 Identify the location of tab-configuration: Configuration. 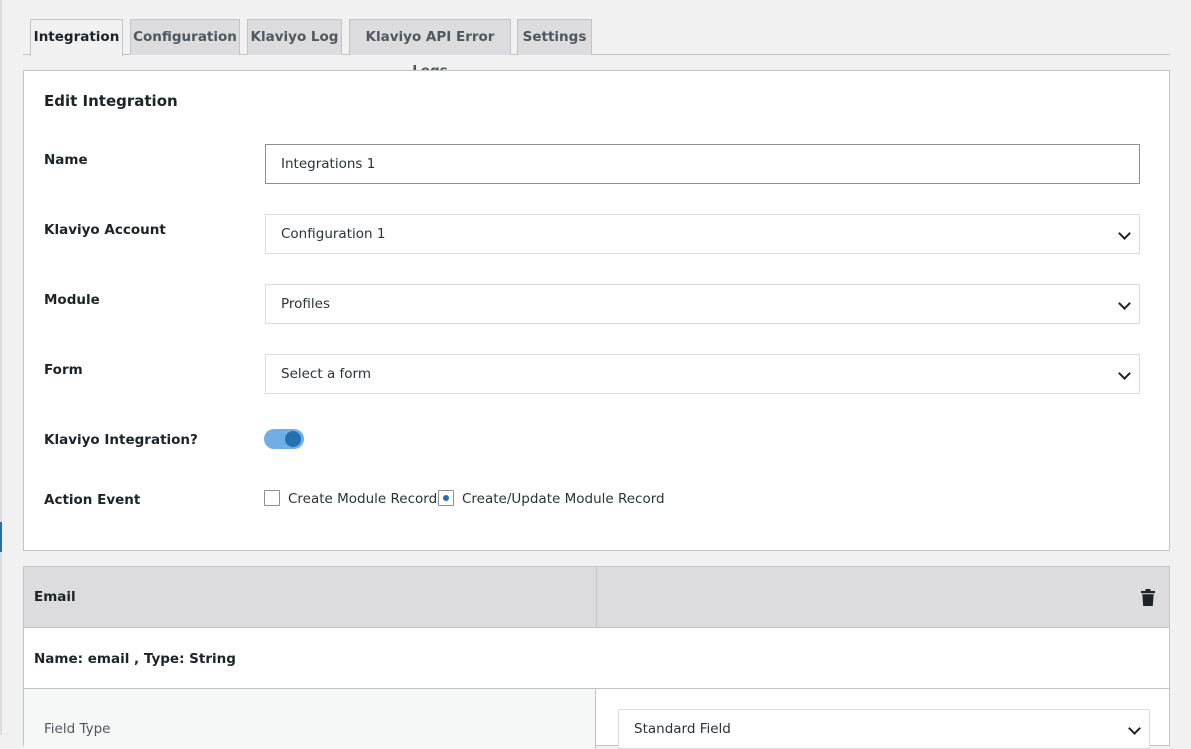
(185, 37).